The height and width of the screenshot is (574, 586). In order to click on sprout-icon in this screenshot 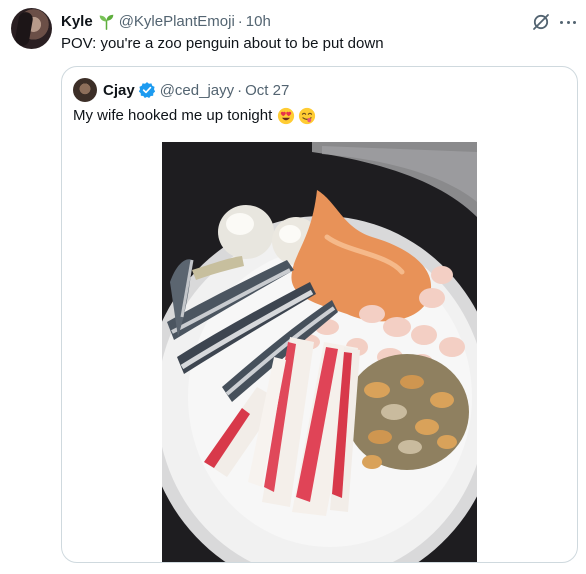, I will do `click(106, 22)`.